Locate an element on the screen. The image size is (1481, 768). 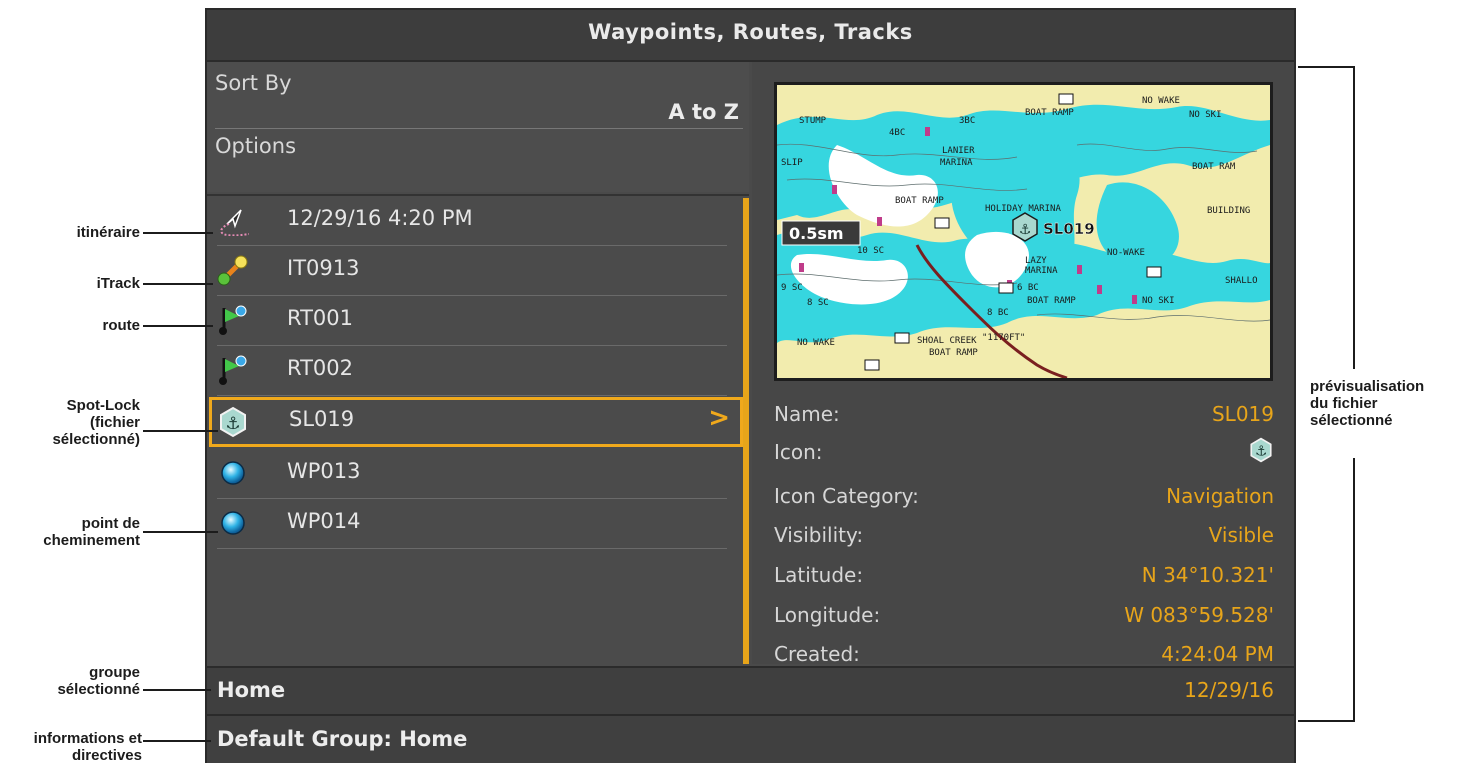
annotation-line: Spot-Lock is located at coordinates (103, 405).